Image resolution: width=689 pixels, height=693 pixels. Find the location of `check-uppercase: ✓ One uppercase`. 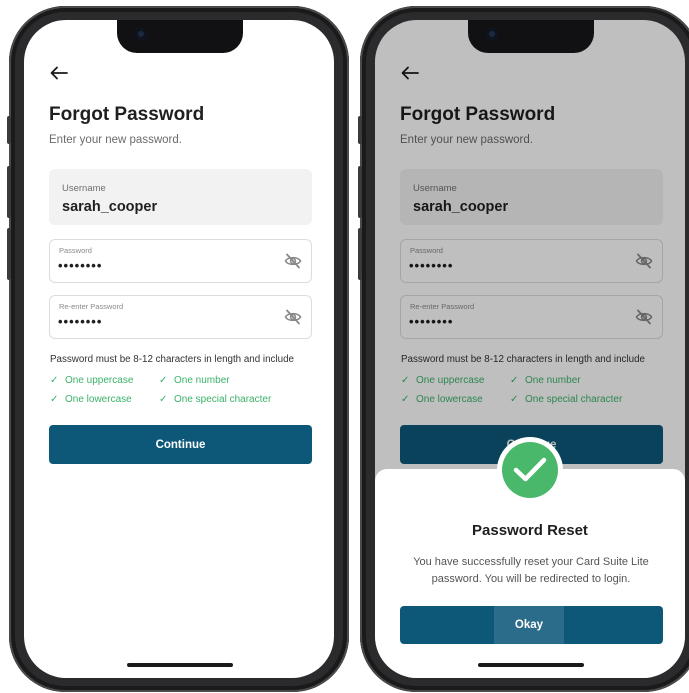

check-uppercase: ✓ One uppercase is located at coordinates (91, 380).